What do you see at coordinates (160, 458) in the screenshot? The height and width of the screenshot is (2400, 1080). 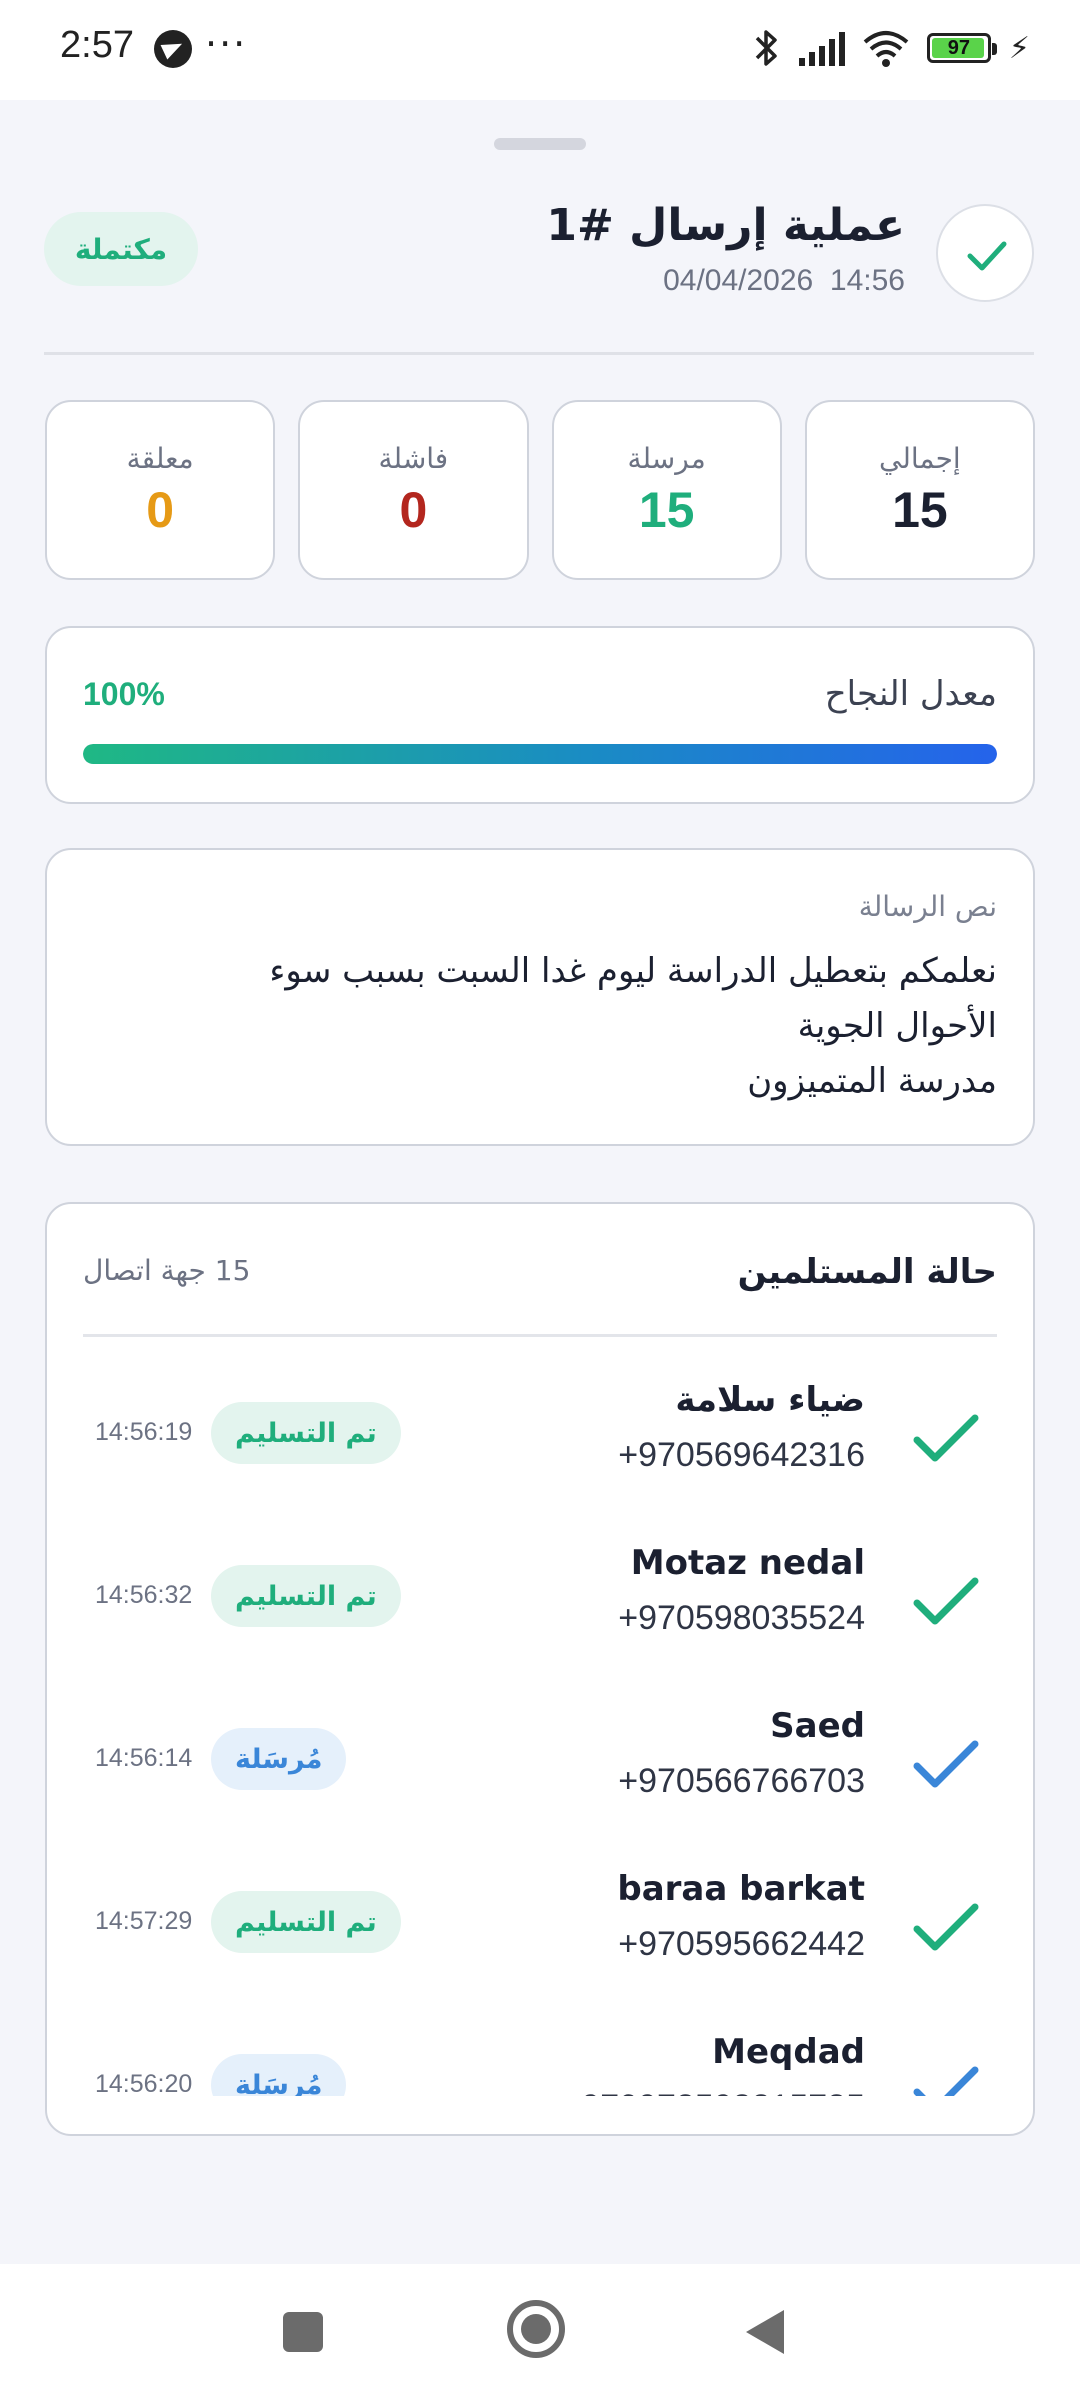 I see `stat-label: معلقة` at bounding box center [160, 458].